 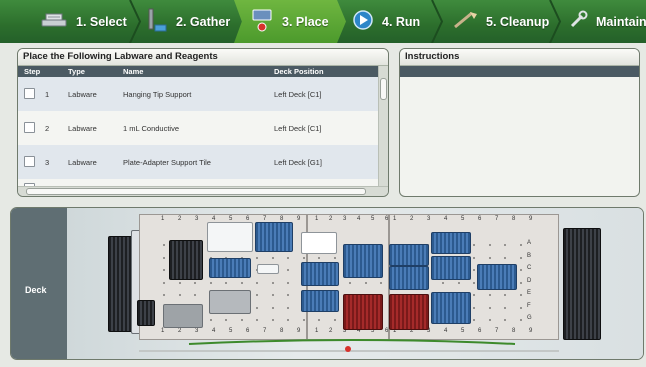 I want to click on step-label: 5. Cleanup, so click(x=518, y=21).